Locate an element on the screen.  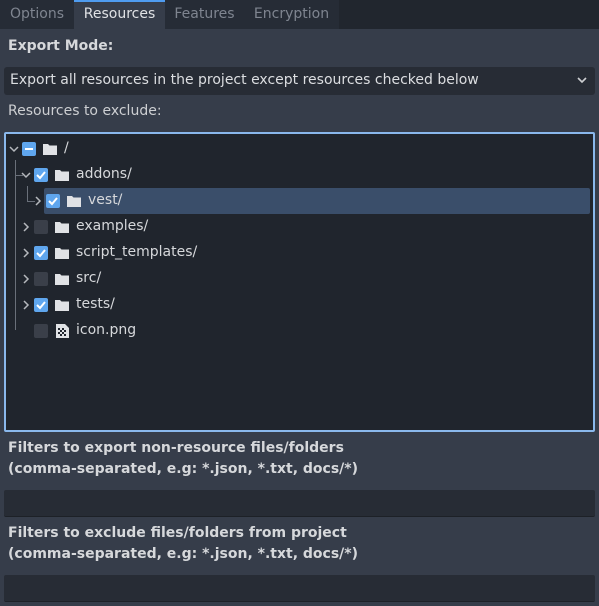
export-mode-label: Export Mode: is located at coordinates (61, 46).